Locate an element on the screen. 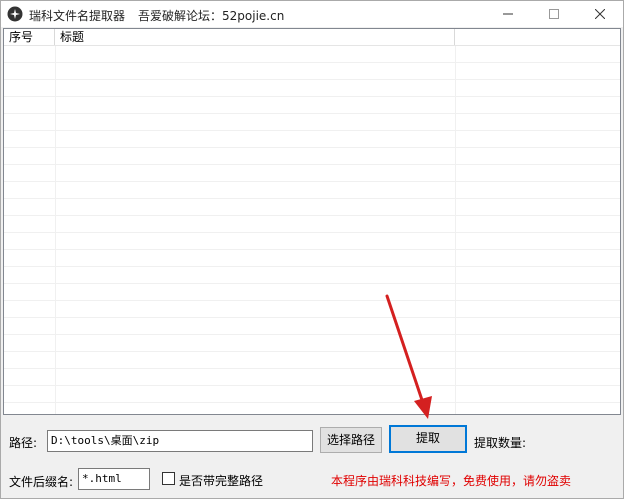  full-path-checkbox is located at coordinates (168, 478).